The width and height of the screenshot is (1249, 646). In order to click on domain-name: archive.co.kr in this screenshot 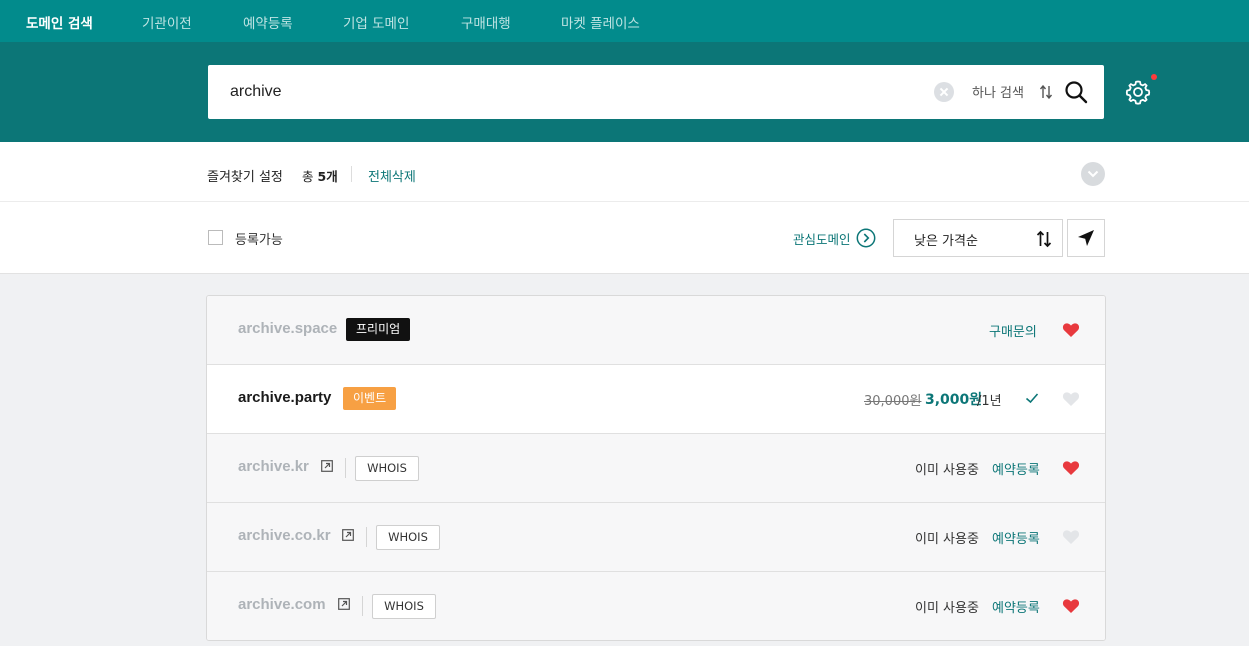, I will do `click(284, 535)`.